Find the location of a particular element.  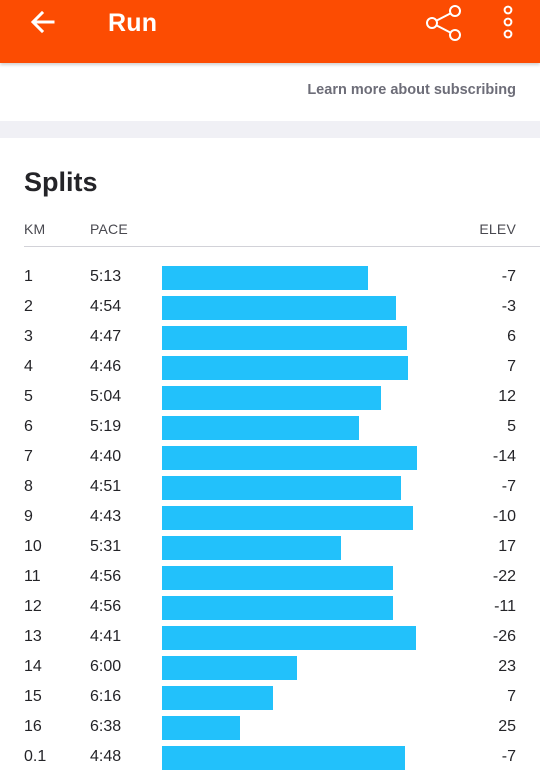

split-pace: 4:48 is located at coordinates (106, 756).